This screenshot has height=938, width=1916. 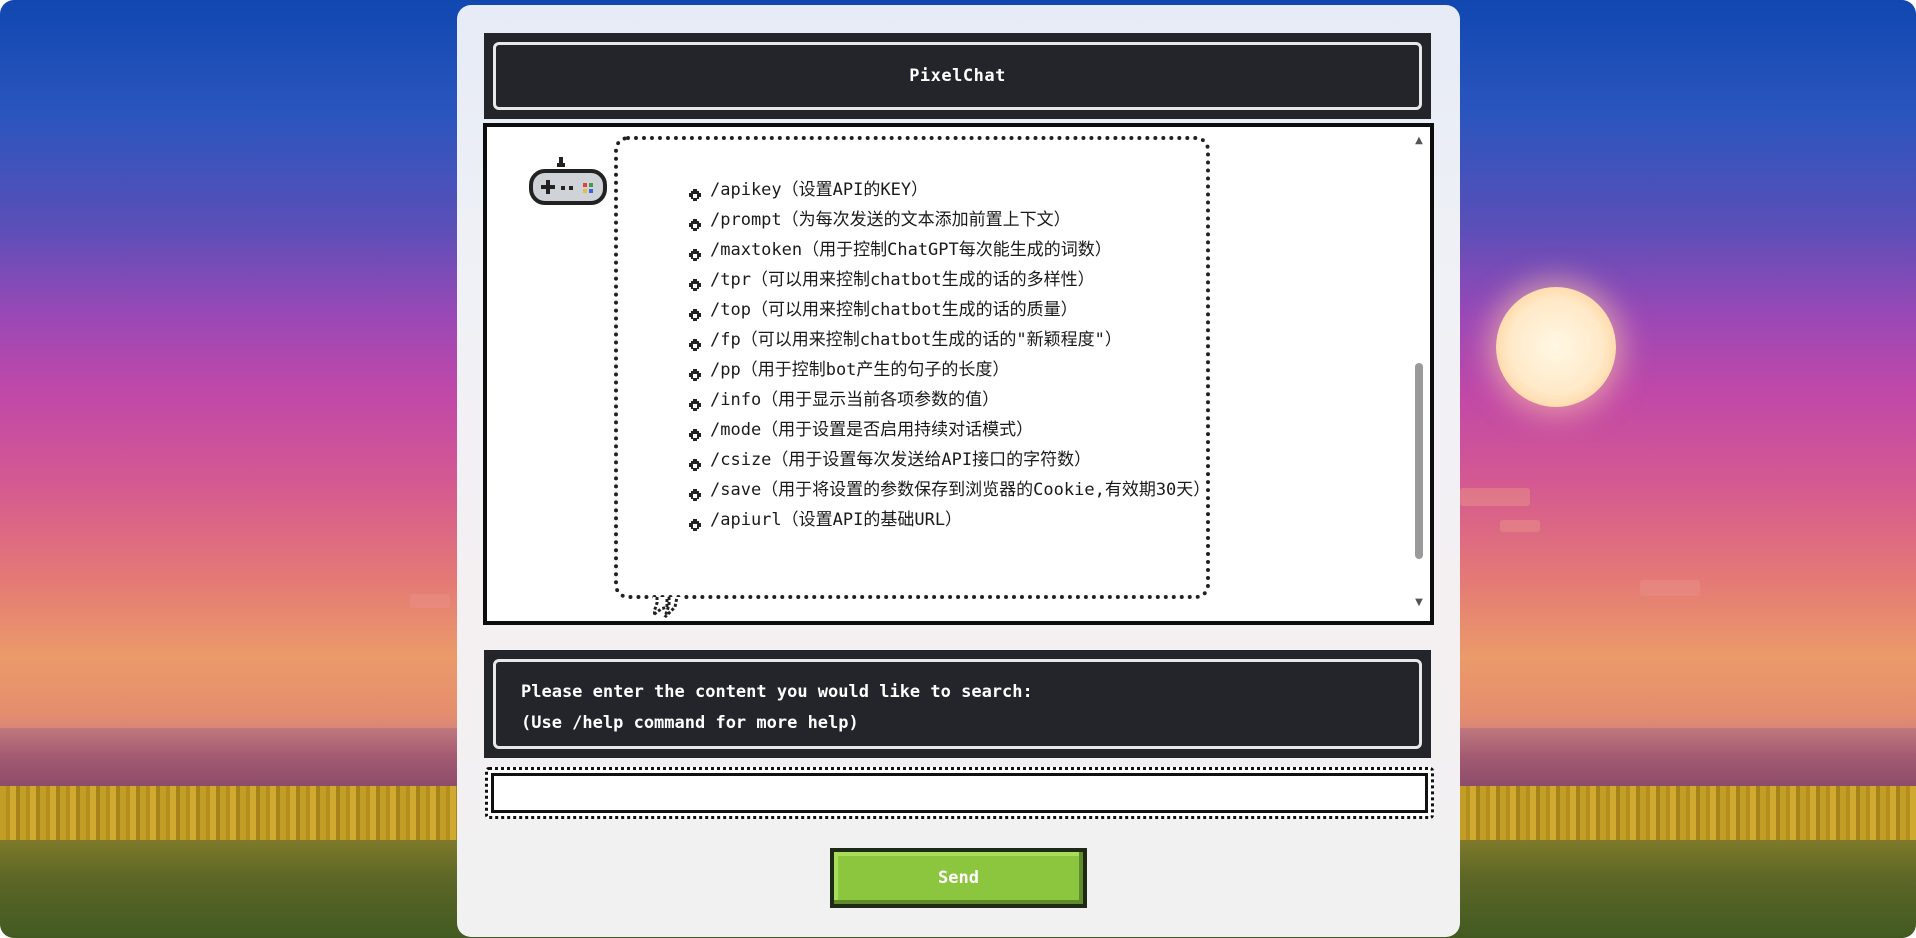 I want to click on command-item: /prompt（为每次发送的文本添加前置上下文）, so click(x=948, y=220).